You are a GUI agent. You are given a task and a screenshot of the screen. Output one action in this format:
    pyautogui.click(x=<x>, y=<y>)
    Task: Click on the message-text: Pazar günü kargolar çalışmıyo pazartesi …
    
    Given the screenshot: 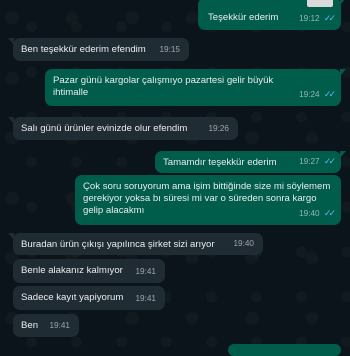 What is the action you would take?
    pyautogui.click(x=163, y=86)
    